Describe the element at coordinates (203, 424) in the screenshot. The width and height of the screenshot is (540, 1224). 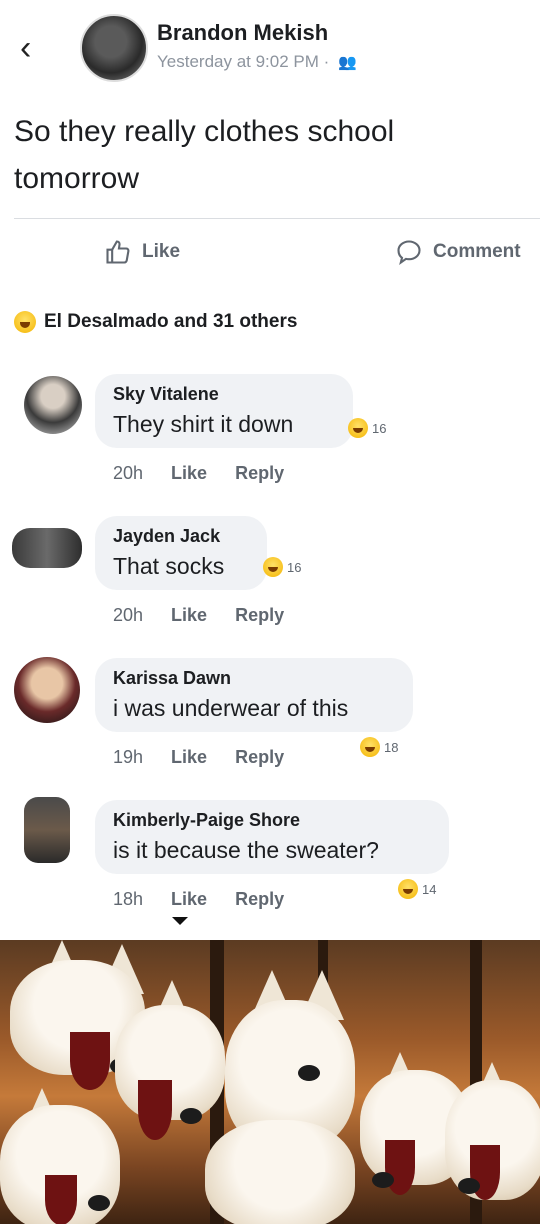
I see `comment-text: They shirt it down` at that location.